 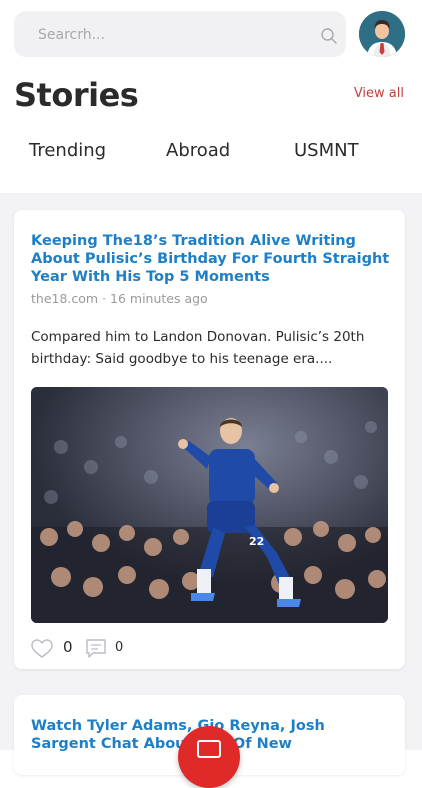 What do you see at coordinates (163, 35) in the screenshot?
I see `search-input` at bounding box center [163, 35].